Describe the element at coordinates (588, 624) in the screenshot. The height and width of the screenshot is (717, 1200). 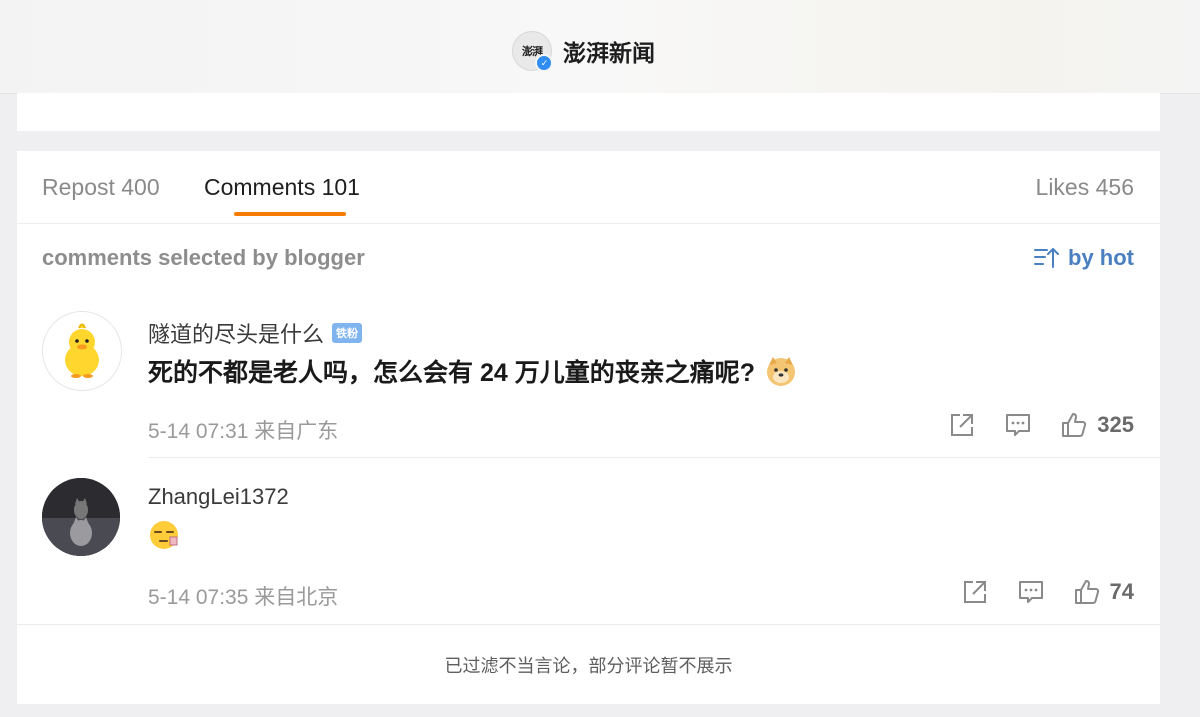
I see `footer-divider` at that location.